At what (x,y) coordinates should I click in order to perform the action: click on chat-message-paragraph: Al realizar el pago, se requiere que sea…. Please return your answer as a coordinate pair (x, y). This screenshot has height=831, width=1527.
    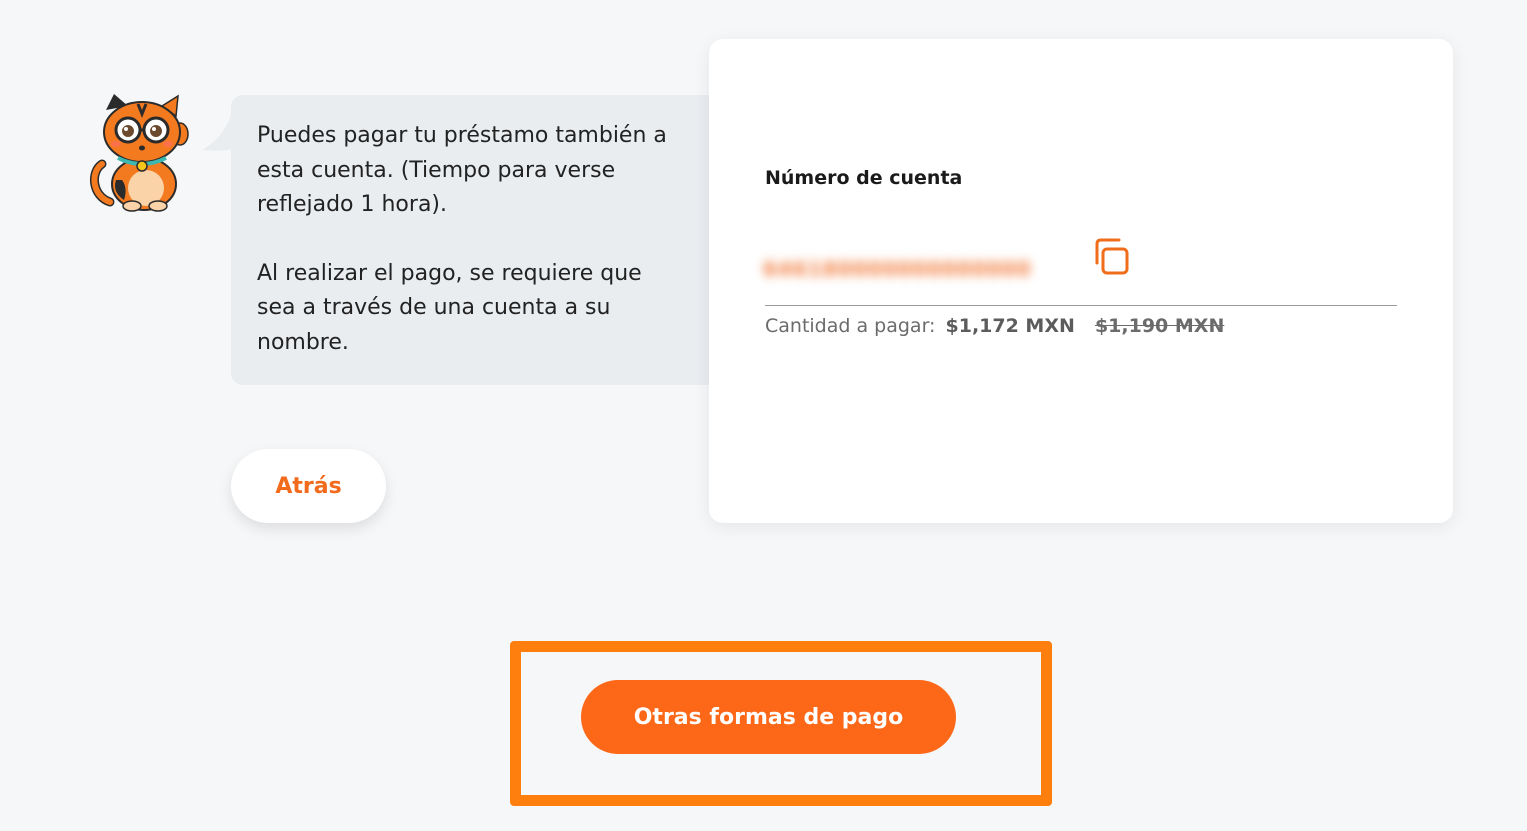
    Looking at the image, I should click on (449, 307).